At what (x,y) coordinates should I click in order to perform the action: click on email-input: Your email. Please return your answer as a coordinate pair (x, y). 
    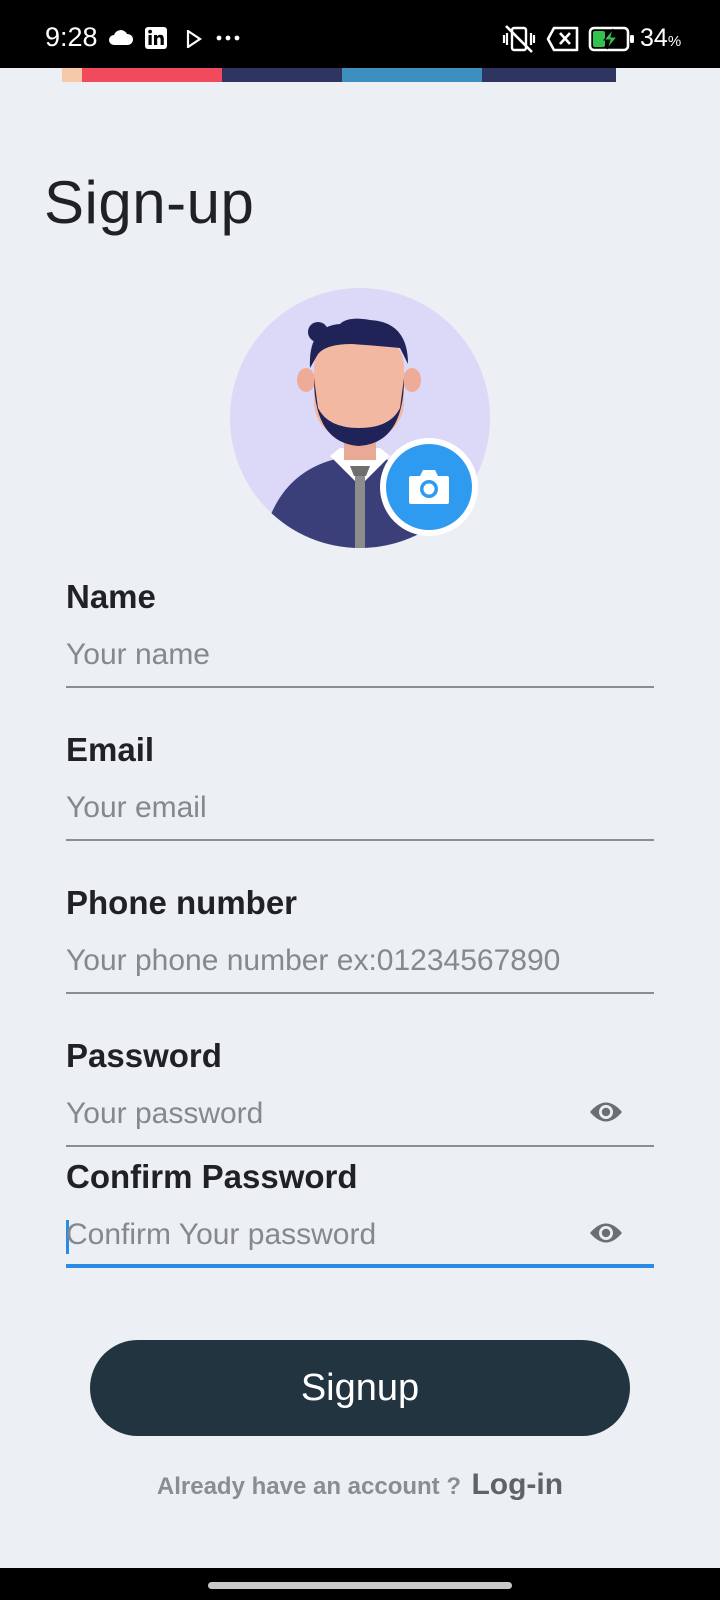
    Looking at the image, I should click on (360, 814).